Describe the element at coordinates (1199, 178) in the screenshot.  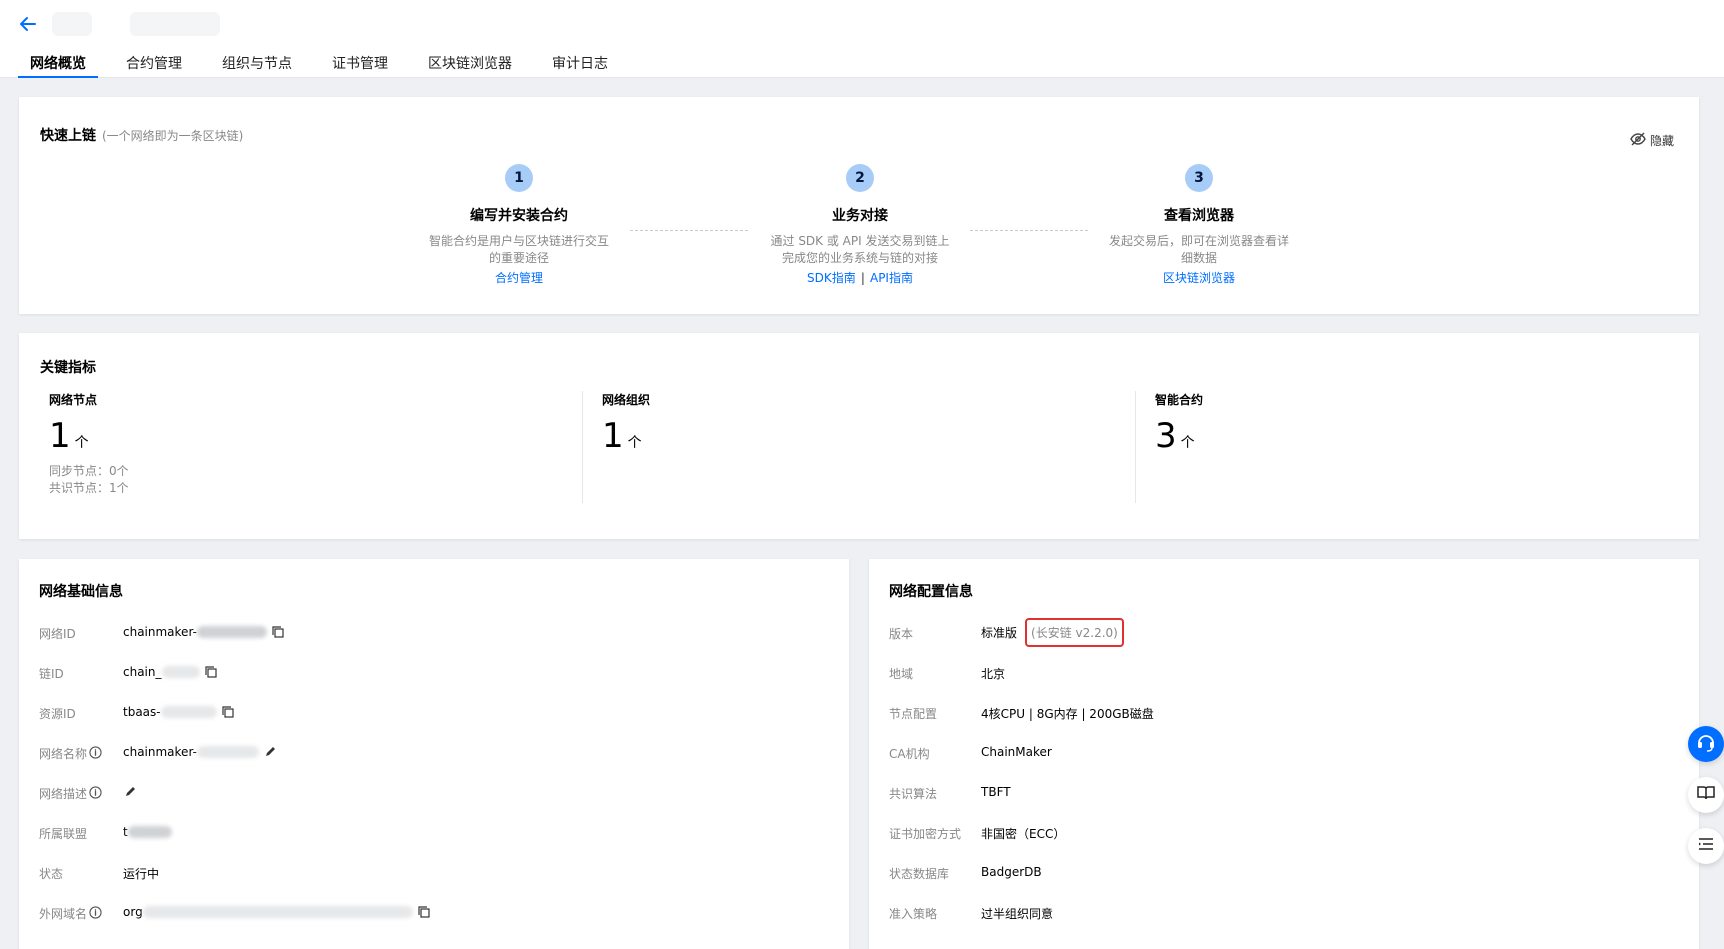
I see `step-number: 3` at that location.